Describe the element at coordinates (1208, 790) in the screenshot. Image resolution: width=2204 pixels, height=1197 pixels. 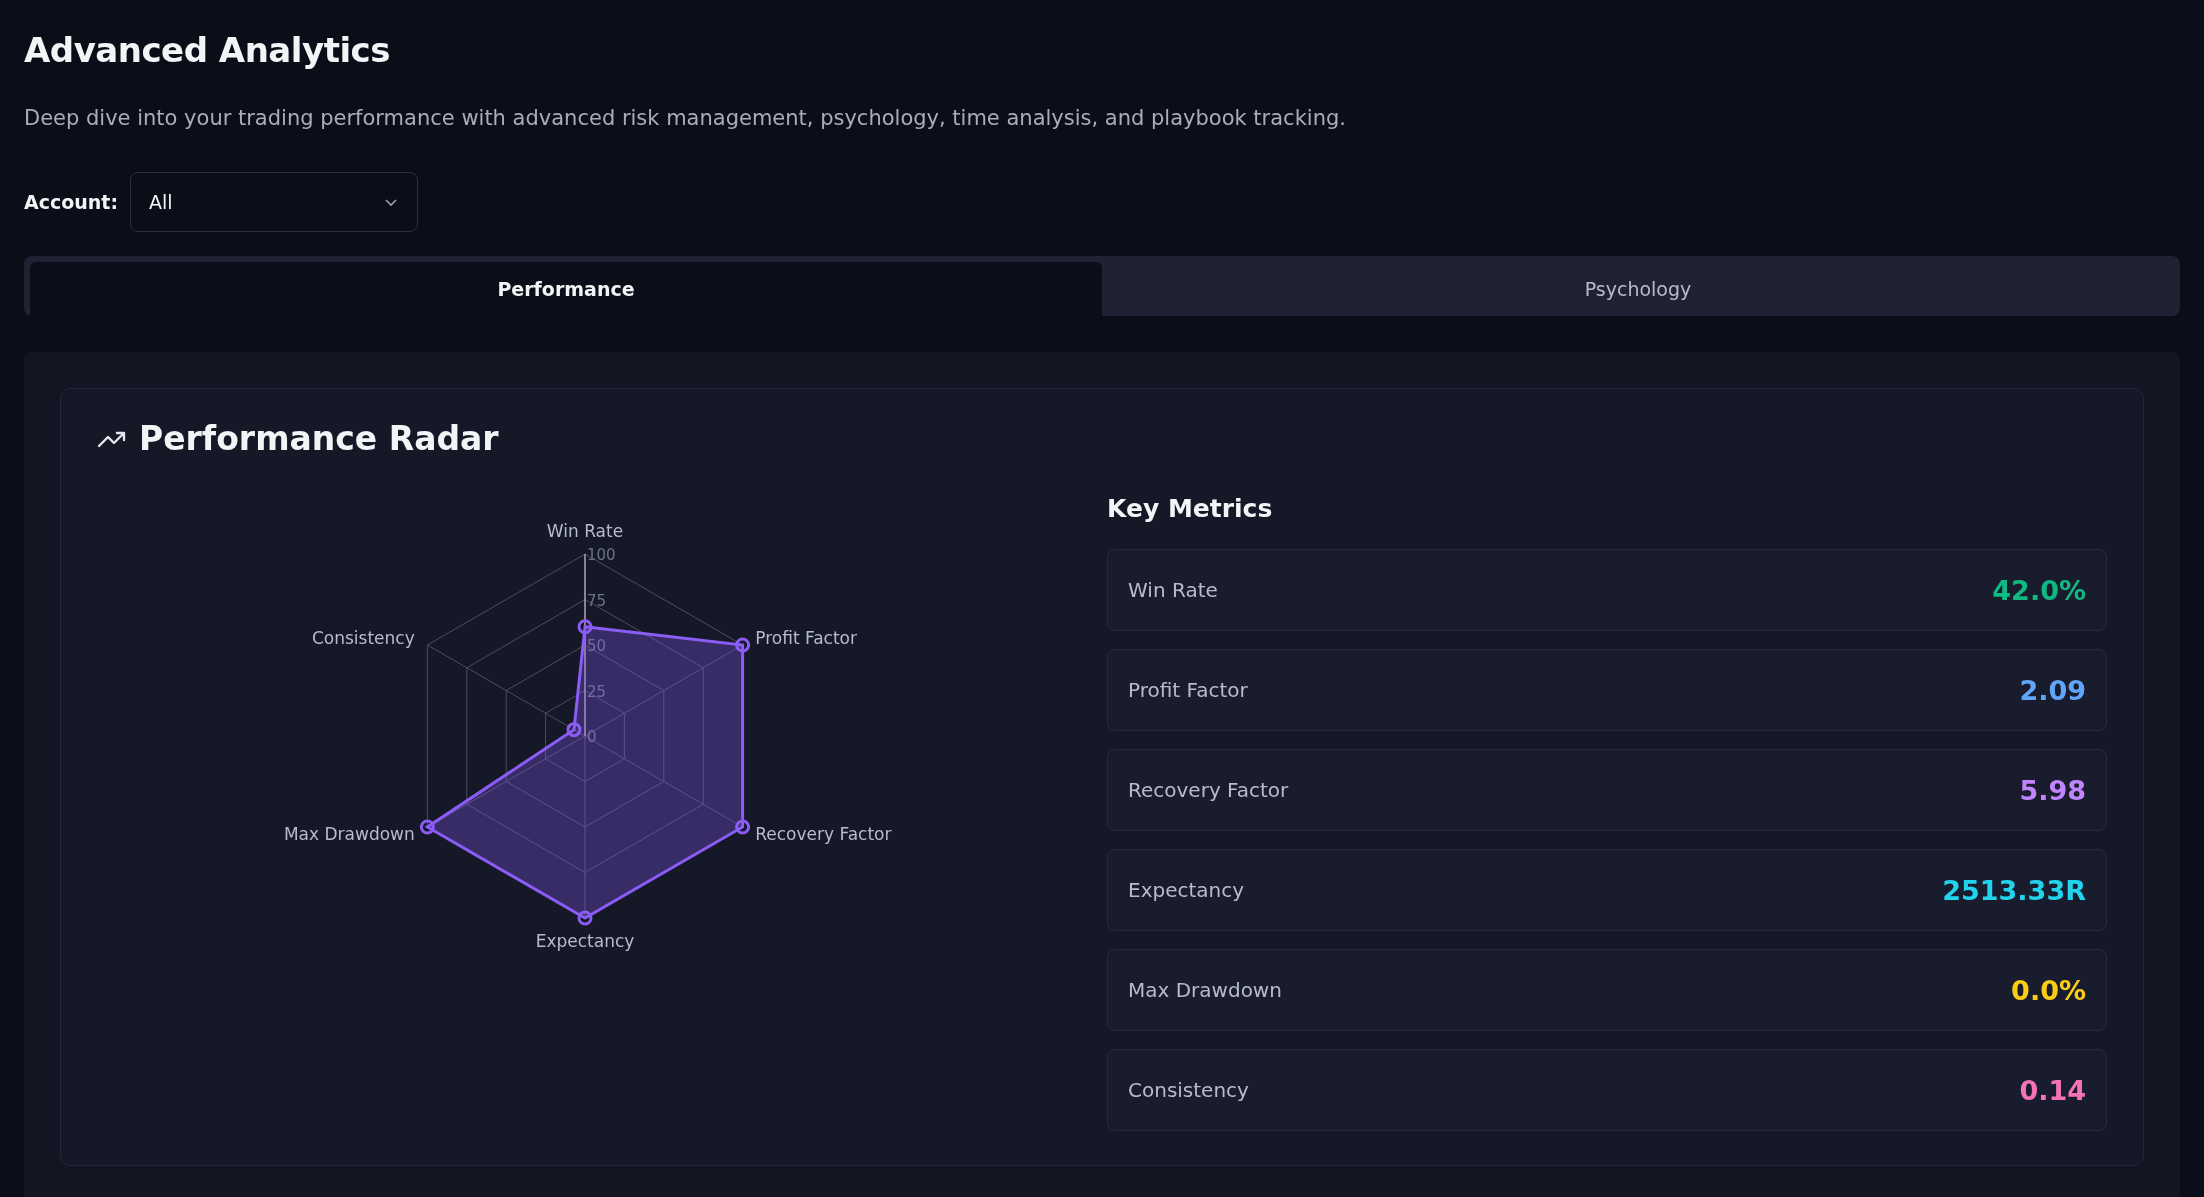
I see `metric-label: Recovery Factor` at that location.